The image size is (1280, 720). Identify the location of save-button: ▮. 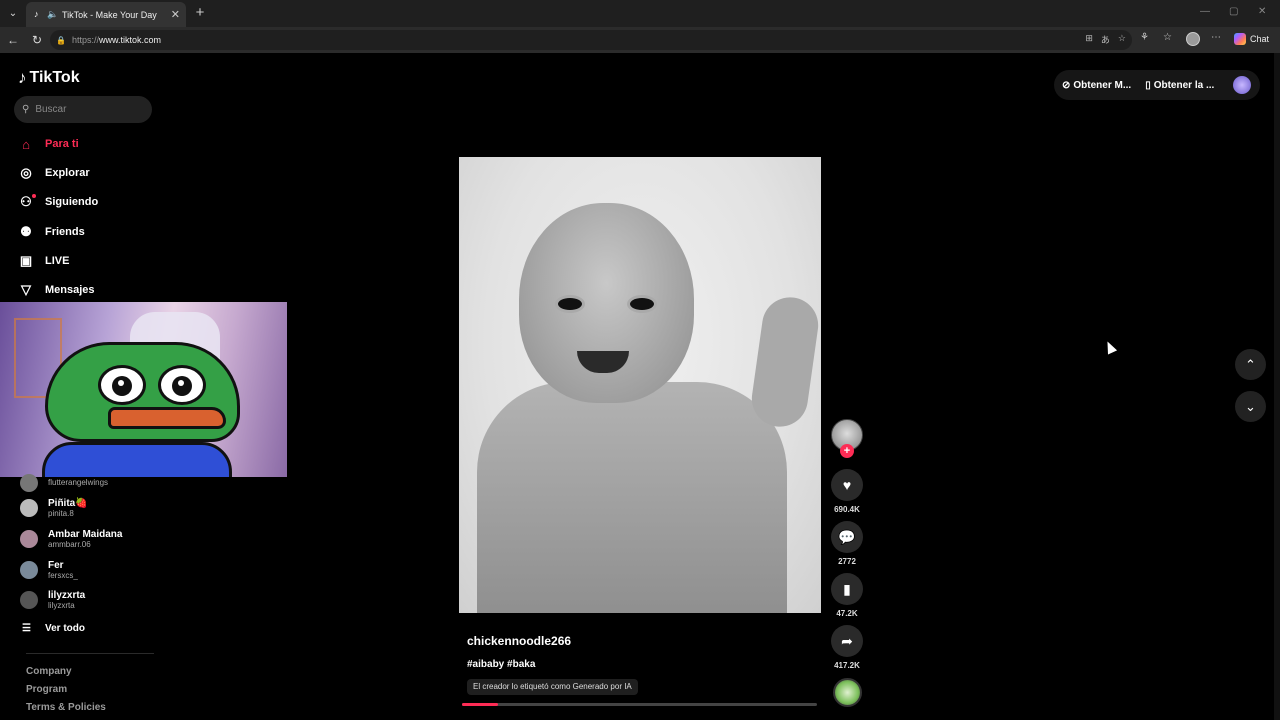
(847, 589).